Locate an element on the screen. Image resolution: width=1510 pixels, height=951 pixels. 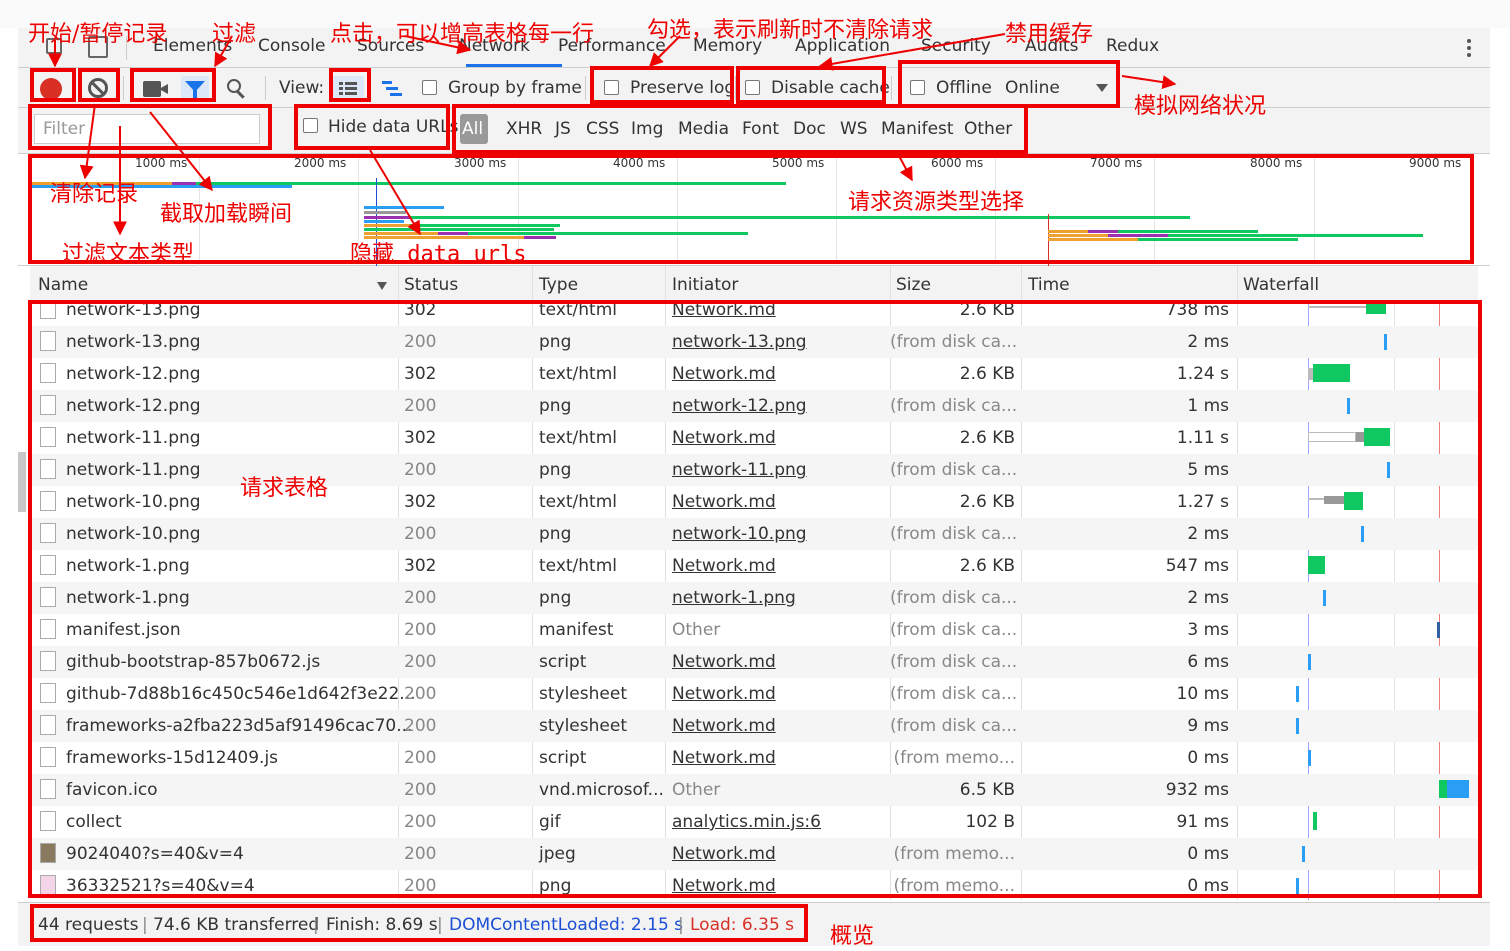
annotation-box-capture-filter is located at coordinates (173, 85).